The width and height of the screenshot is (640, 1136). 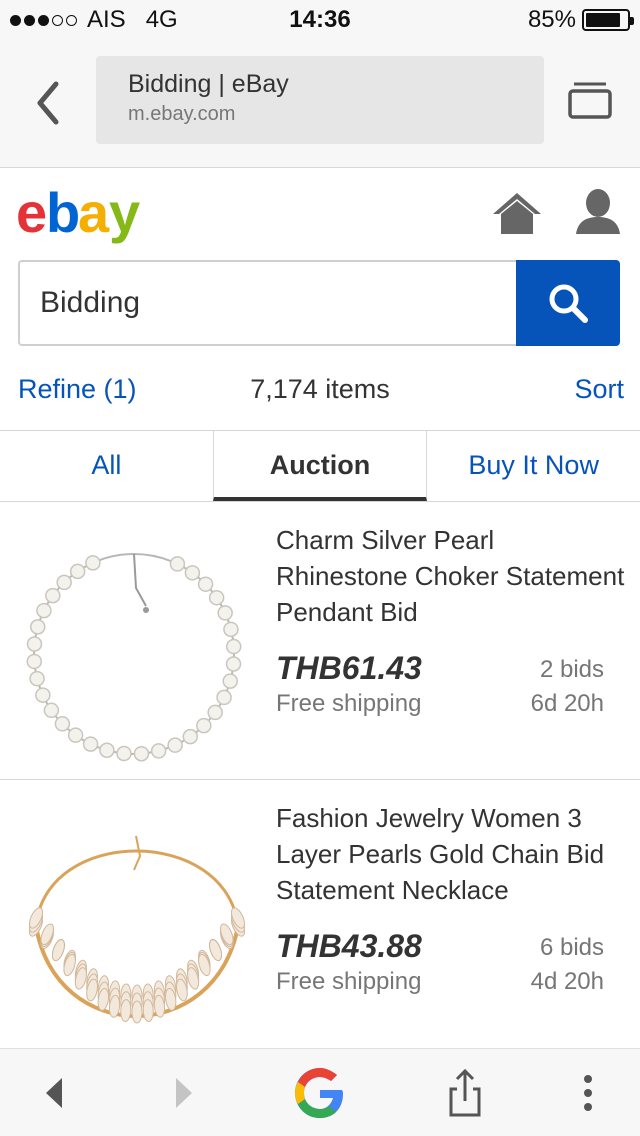 I want to click on share-button, so click(x=465, y=1093).